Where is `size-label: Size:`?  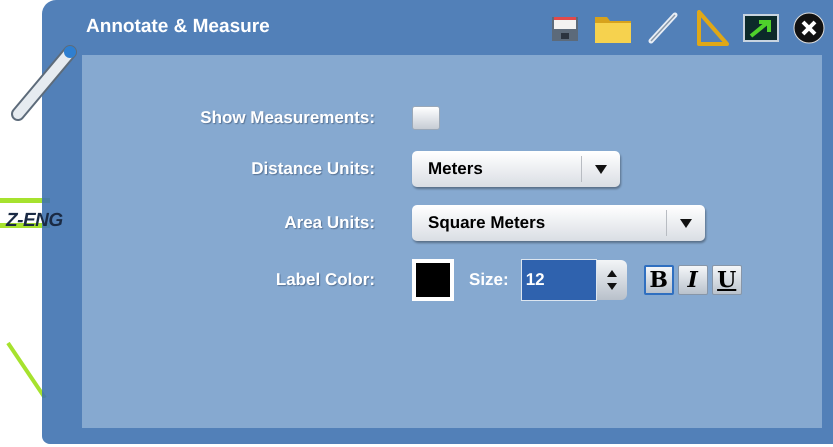
size-label: Size: is located at coordinates (489, 280).